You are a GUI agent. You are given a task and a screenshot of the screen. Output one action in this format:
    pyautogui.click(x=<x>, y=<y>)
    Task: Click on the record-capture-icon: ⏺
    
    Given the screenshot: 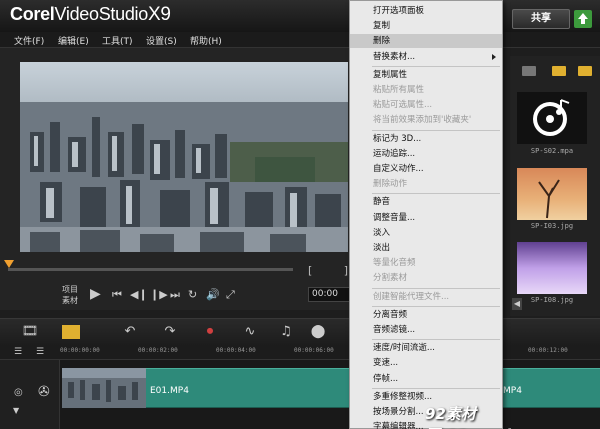 What is the action you would take?
    pyautogui.click(x=210, y=332)
    